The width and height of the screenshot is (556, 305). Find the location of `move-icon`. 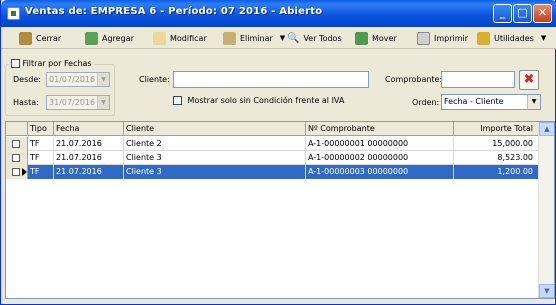

move-icon is located at coordinates (361, 38).